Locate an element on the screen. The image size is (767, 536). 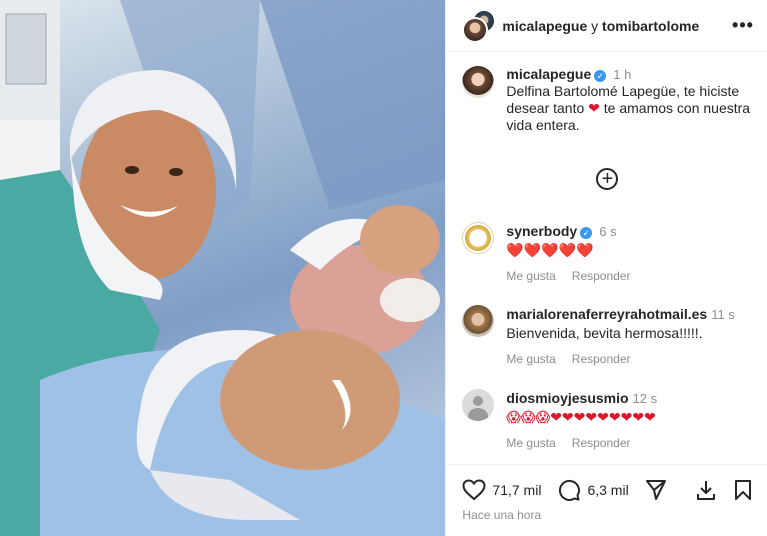
bookmark-icon is located at coordinates (743, 490).